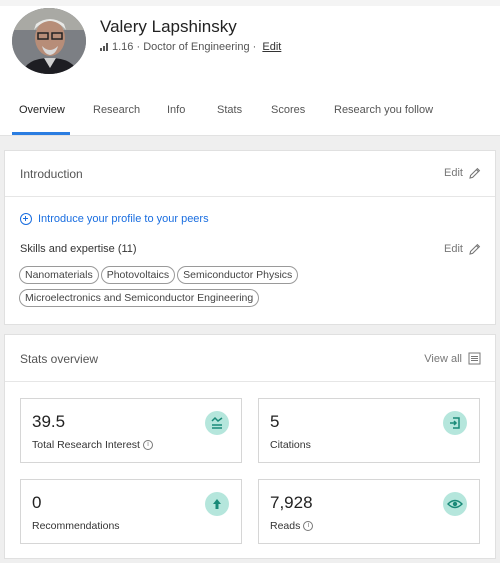 This screenshot has height=563, width=500. I want to click on stat-label-text: Recommendations, so click(76, 526).